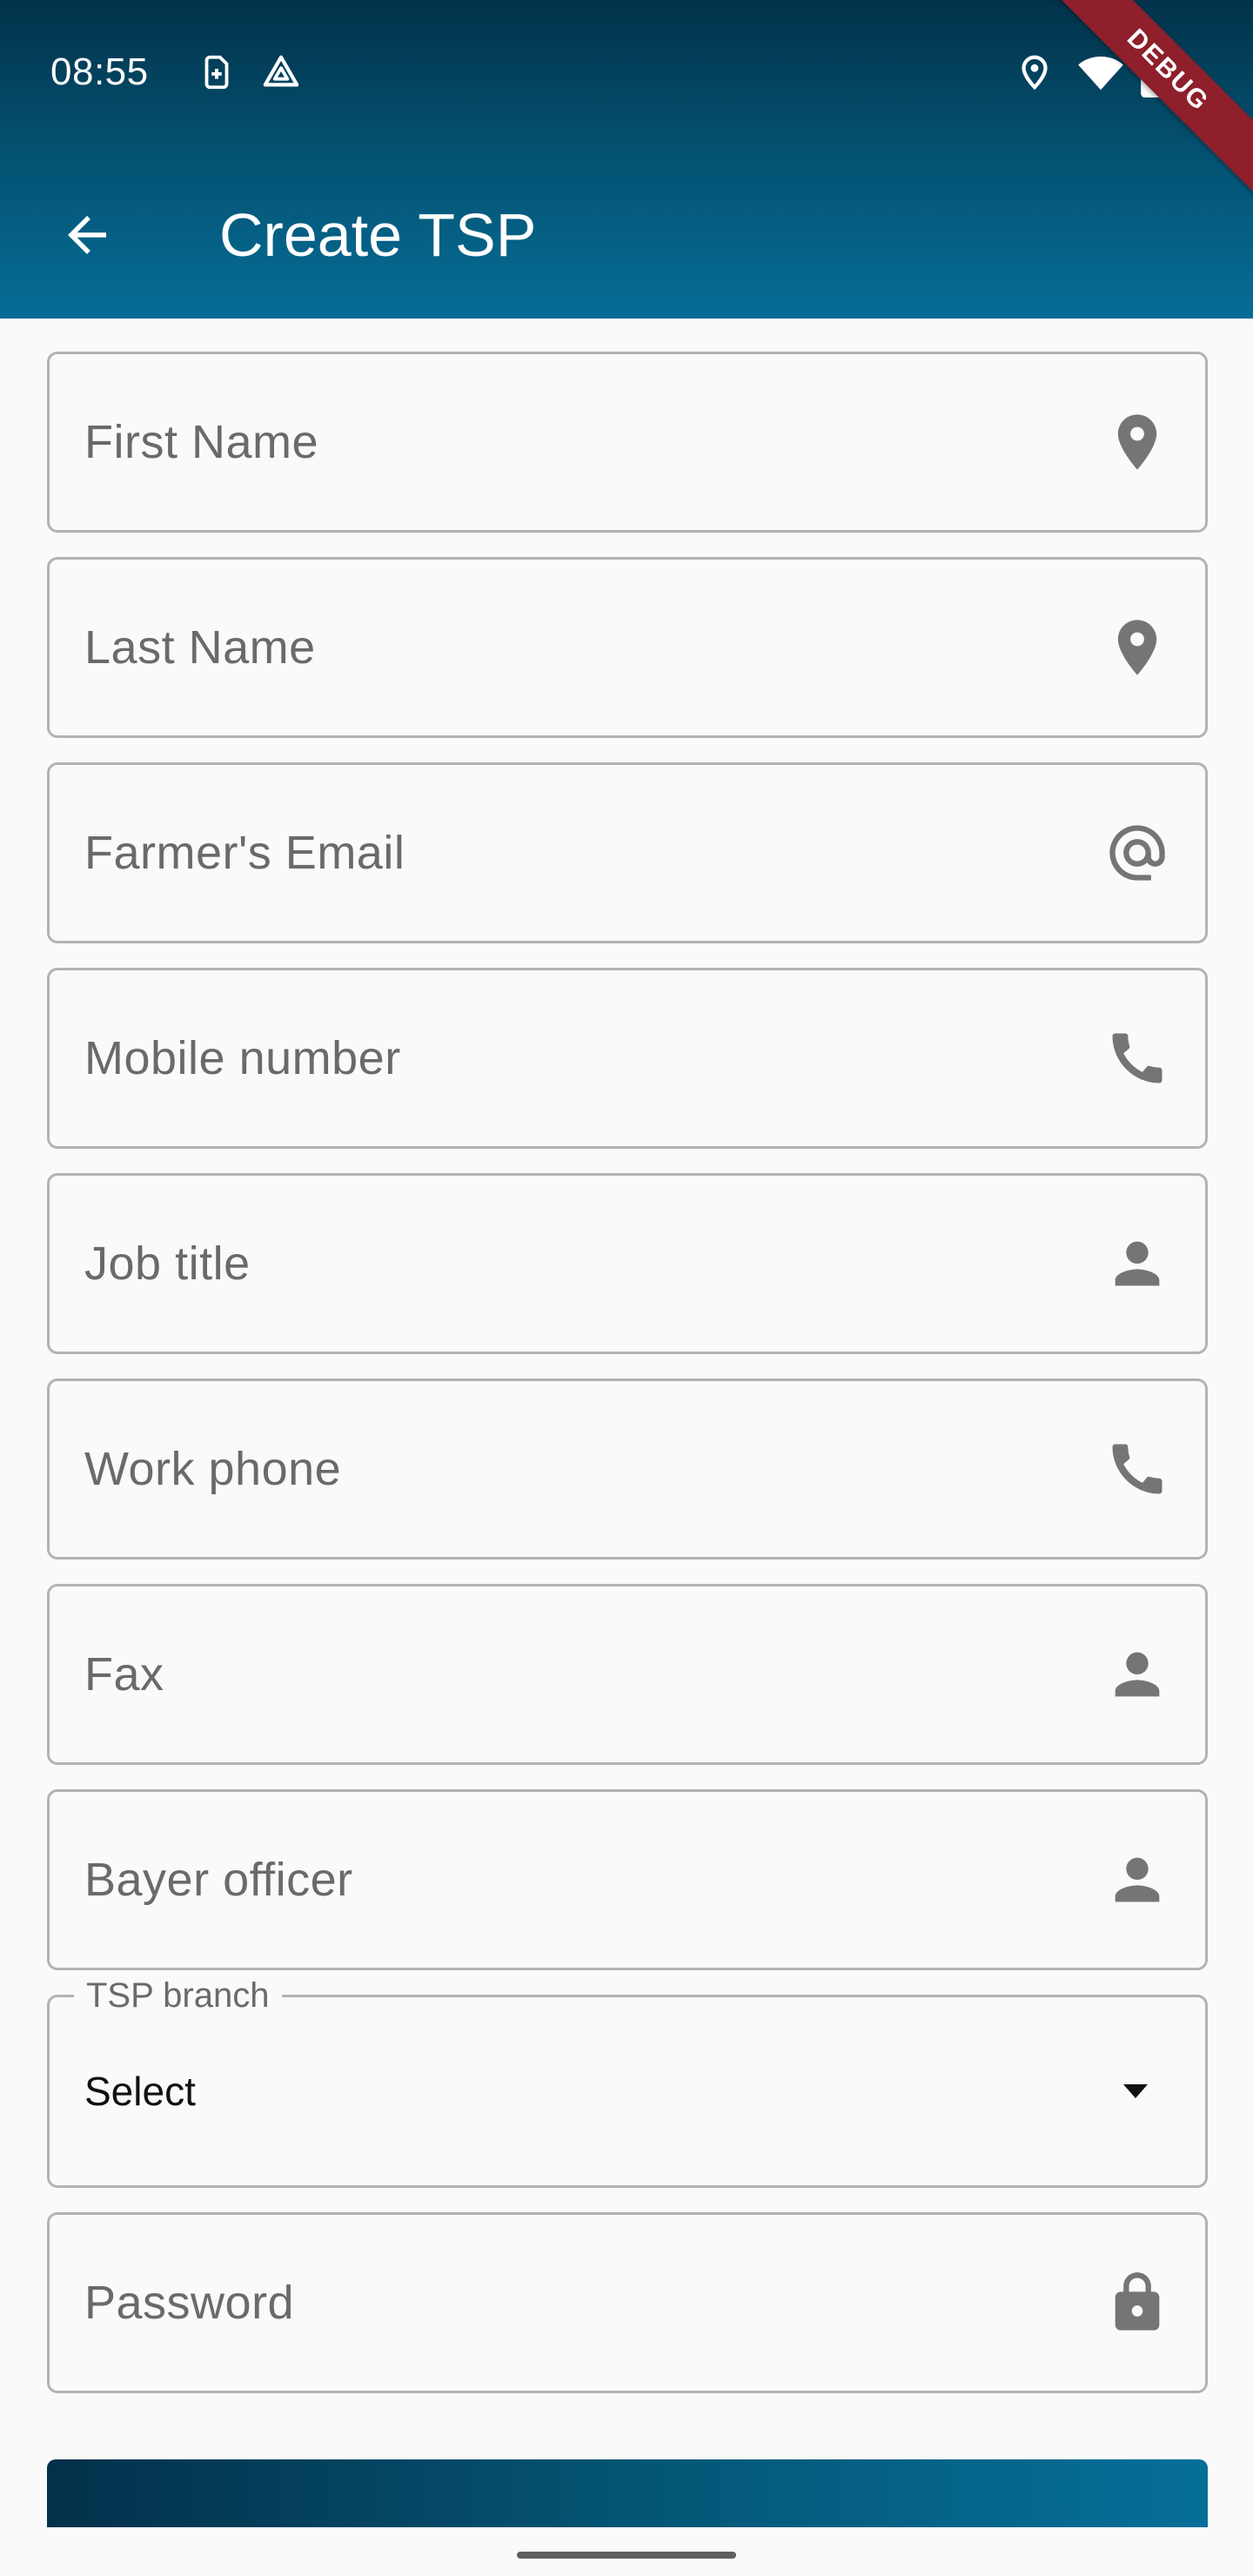  I want to click on dropdown-arrow-icon, so click(1135, 2091).